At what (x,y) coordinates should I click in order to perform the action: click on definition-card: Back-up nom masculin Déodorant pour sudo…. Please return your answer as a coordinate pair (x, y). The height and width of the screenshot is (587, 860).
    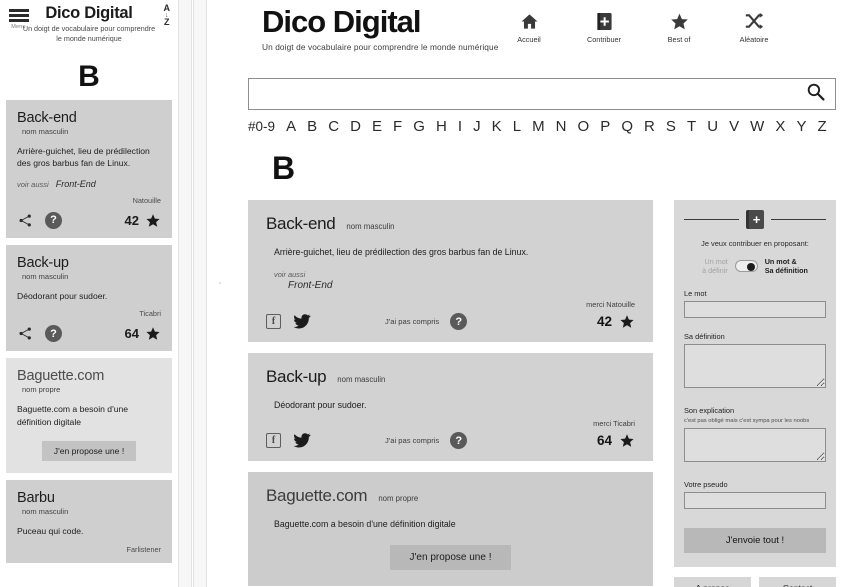
    Looking at the image, I should click on (450, 407).